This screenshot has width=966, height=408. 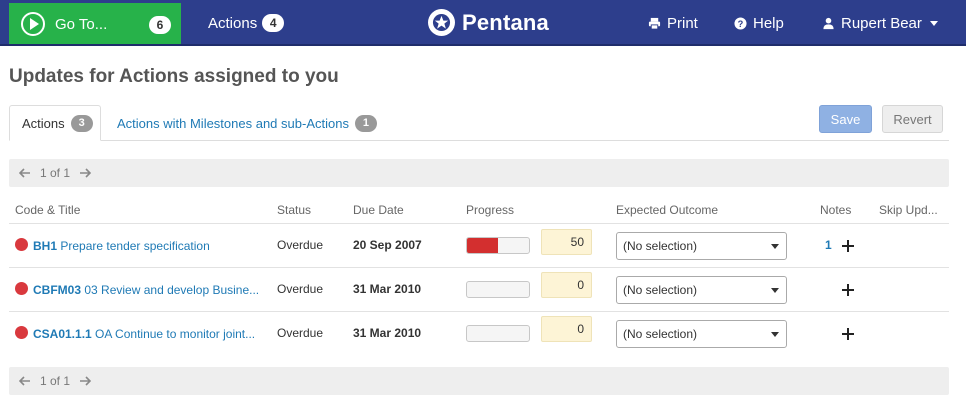 What do you see at coordinates (365, 123) in the screenshot?
I see `tab-milestones-count: 1` at bounding box center [365, 123].